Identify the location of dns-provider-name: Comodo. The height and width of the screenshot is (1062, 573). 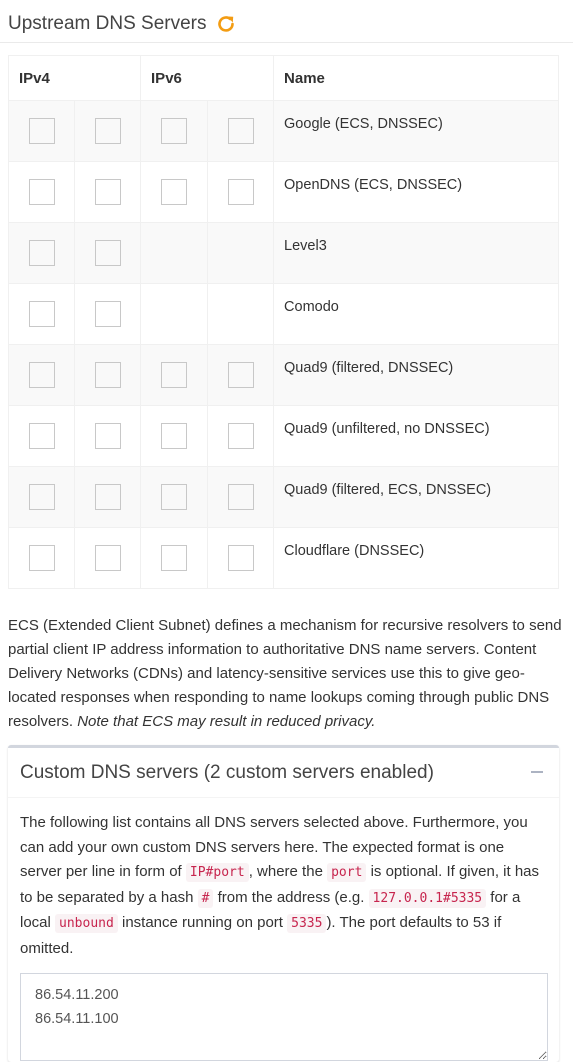
(416, 314).